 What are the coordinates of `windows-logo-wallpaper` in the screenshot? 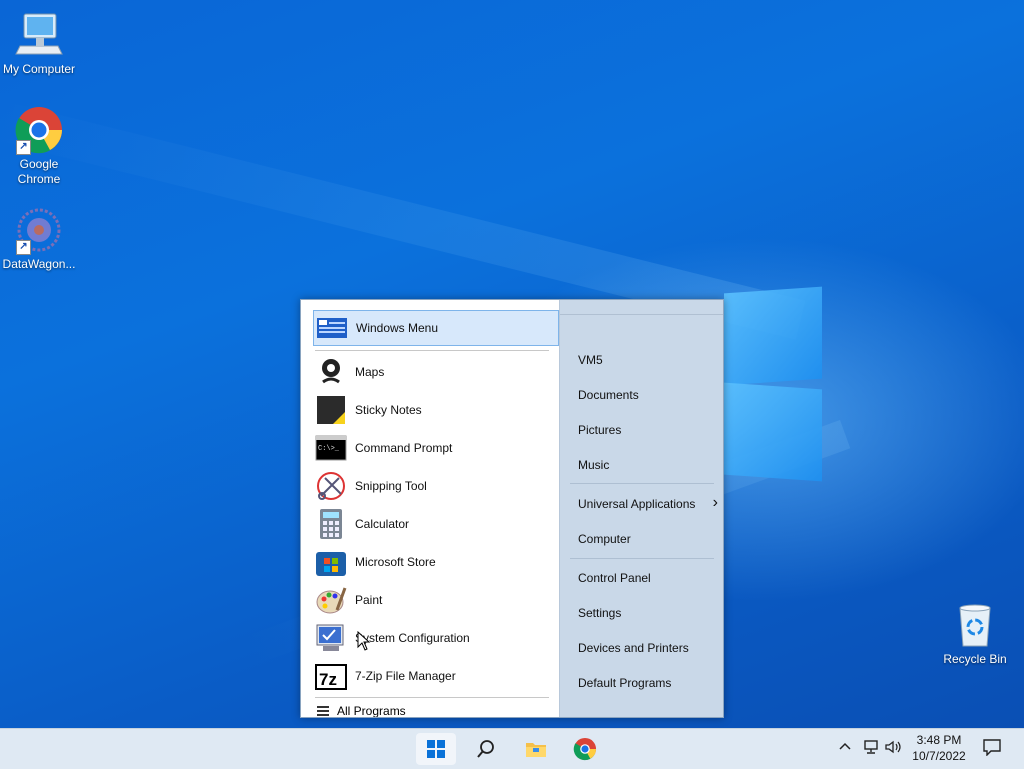 It's located at (774, 384).